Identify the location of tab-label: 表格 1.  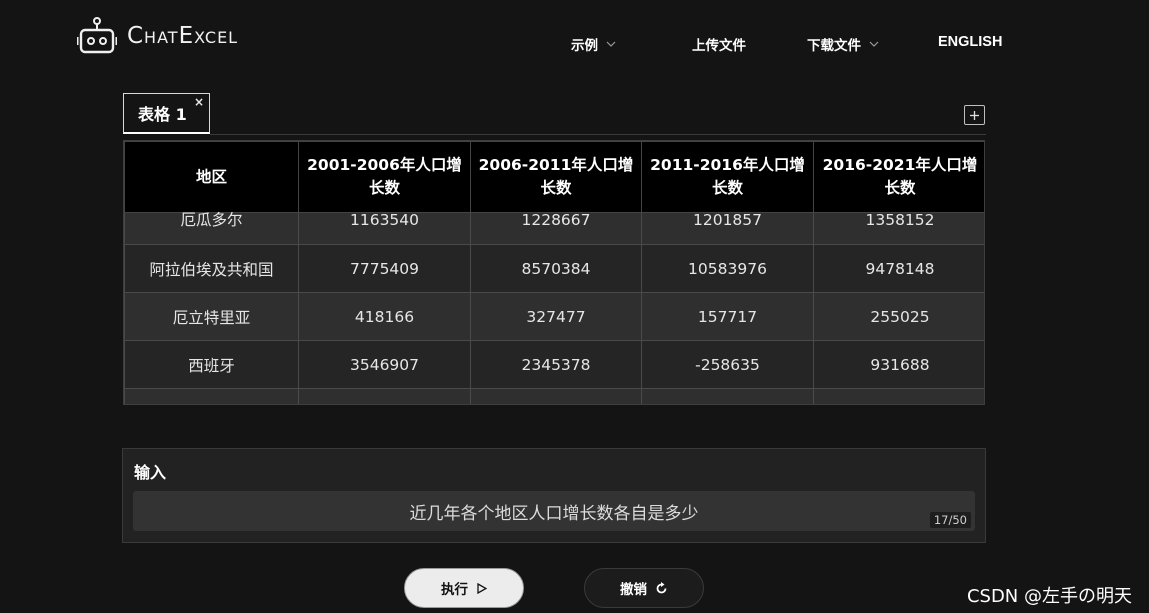
(162, 114).